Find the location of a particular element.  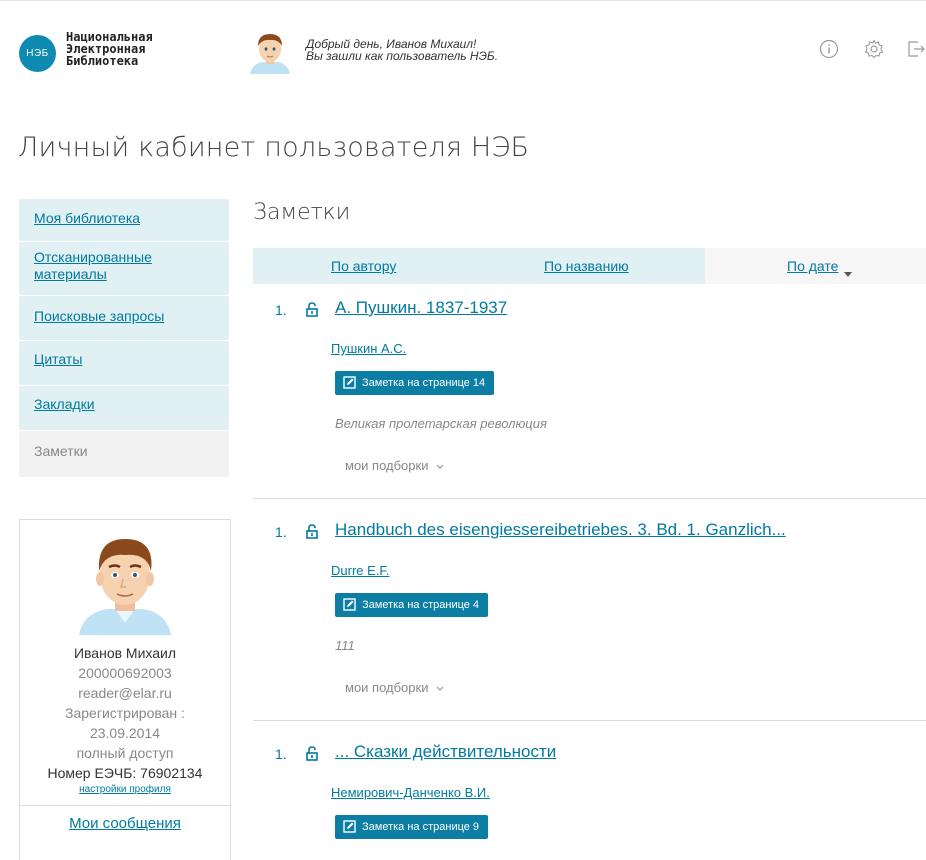

messages-link: Мои сообщения is located at coordinates (125, 823).